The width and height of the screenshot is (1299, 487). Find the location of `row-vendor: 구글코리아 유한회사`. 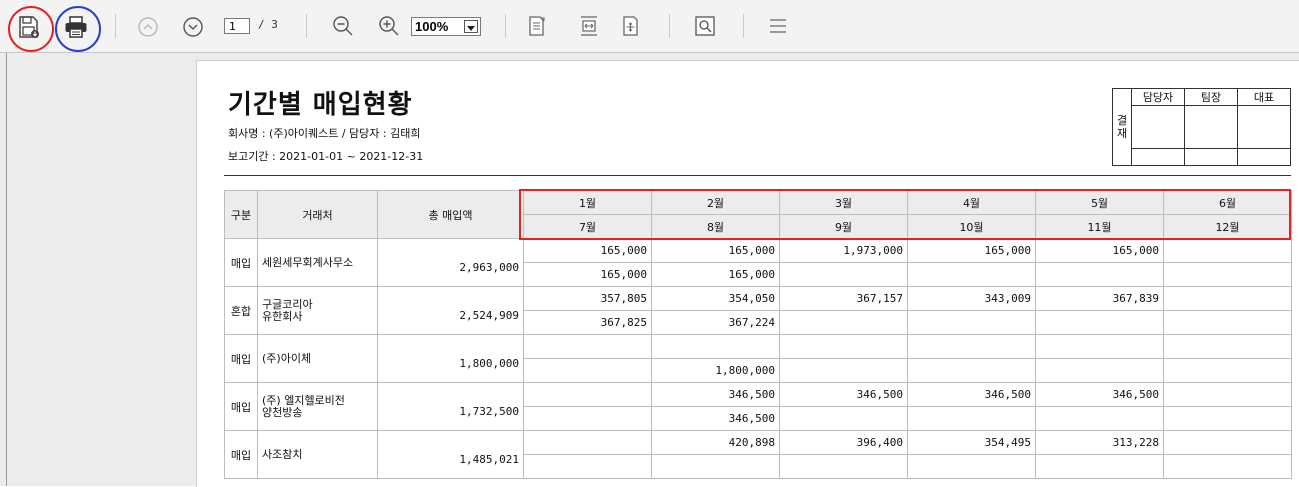

row-vendor: 구글코리아 유한회사 is located at coordinates (317, 310).